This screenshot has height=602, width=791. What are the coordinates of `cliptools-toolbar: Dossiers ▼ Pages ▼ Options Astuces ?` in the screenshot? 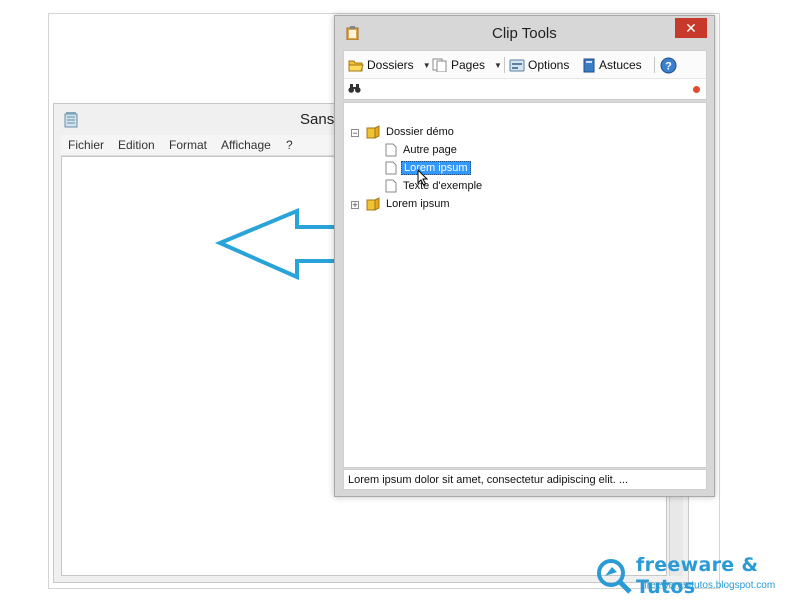 It's located at (525, 64).